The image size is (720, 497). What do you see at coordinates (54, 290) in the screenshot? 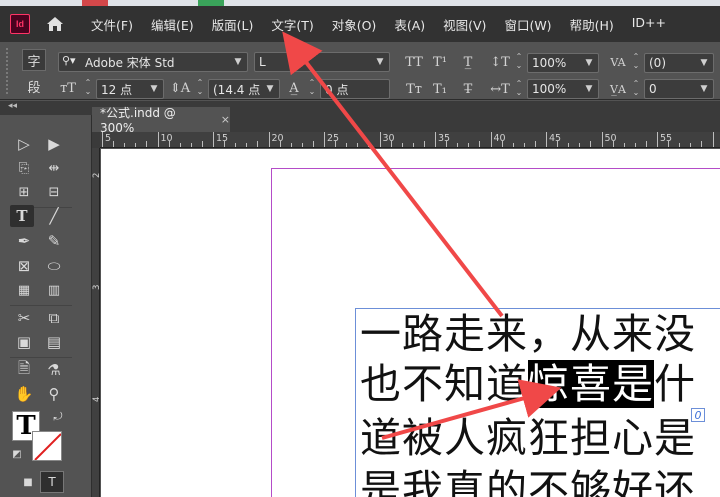
I see `grid-tool-icon: ▥` at bounding box center [54, 290].